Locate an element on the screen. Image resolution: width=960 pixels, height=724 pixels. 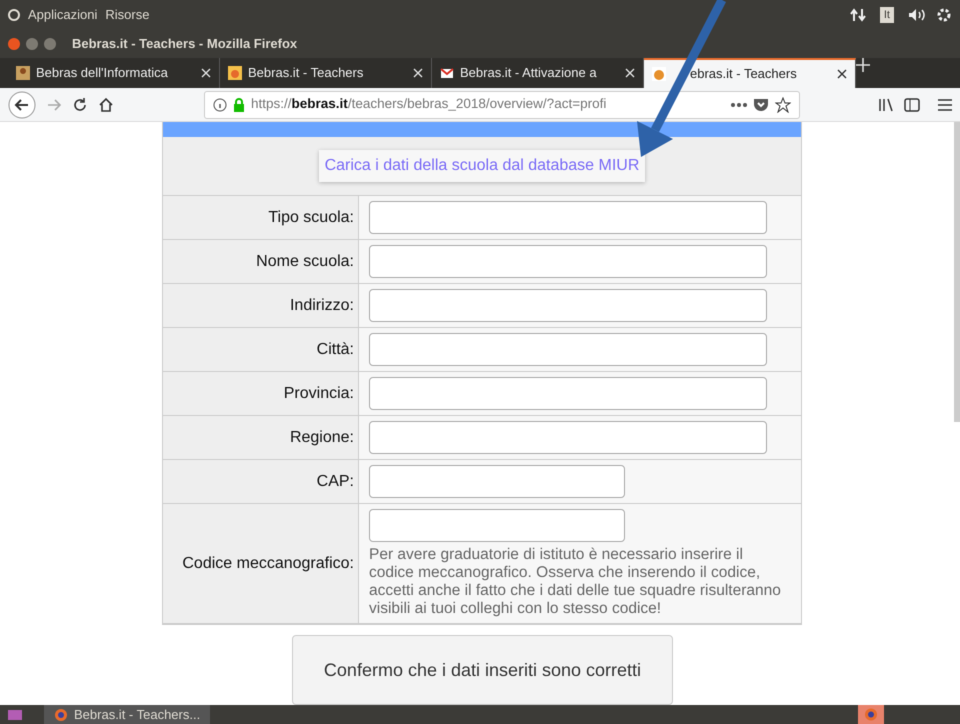
field-label: Indirizzo: is located at coordinates (322, 306).